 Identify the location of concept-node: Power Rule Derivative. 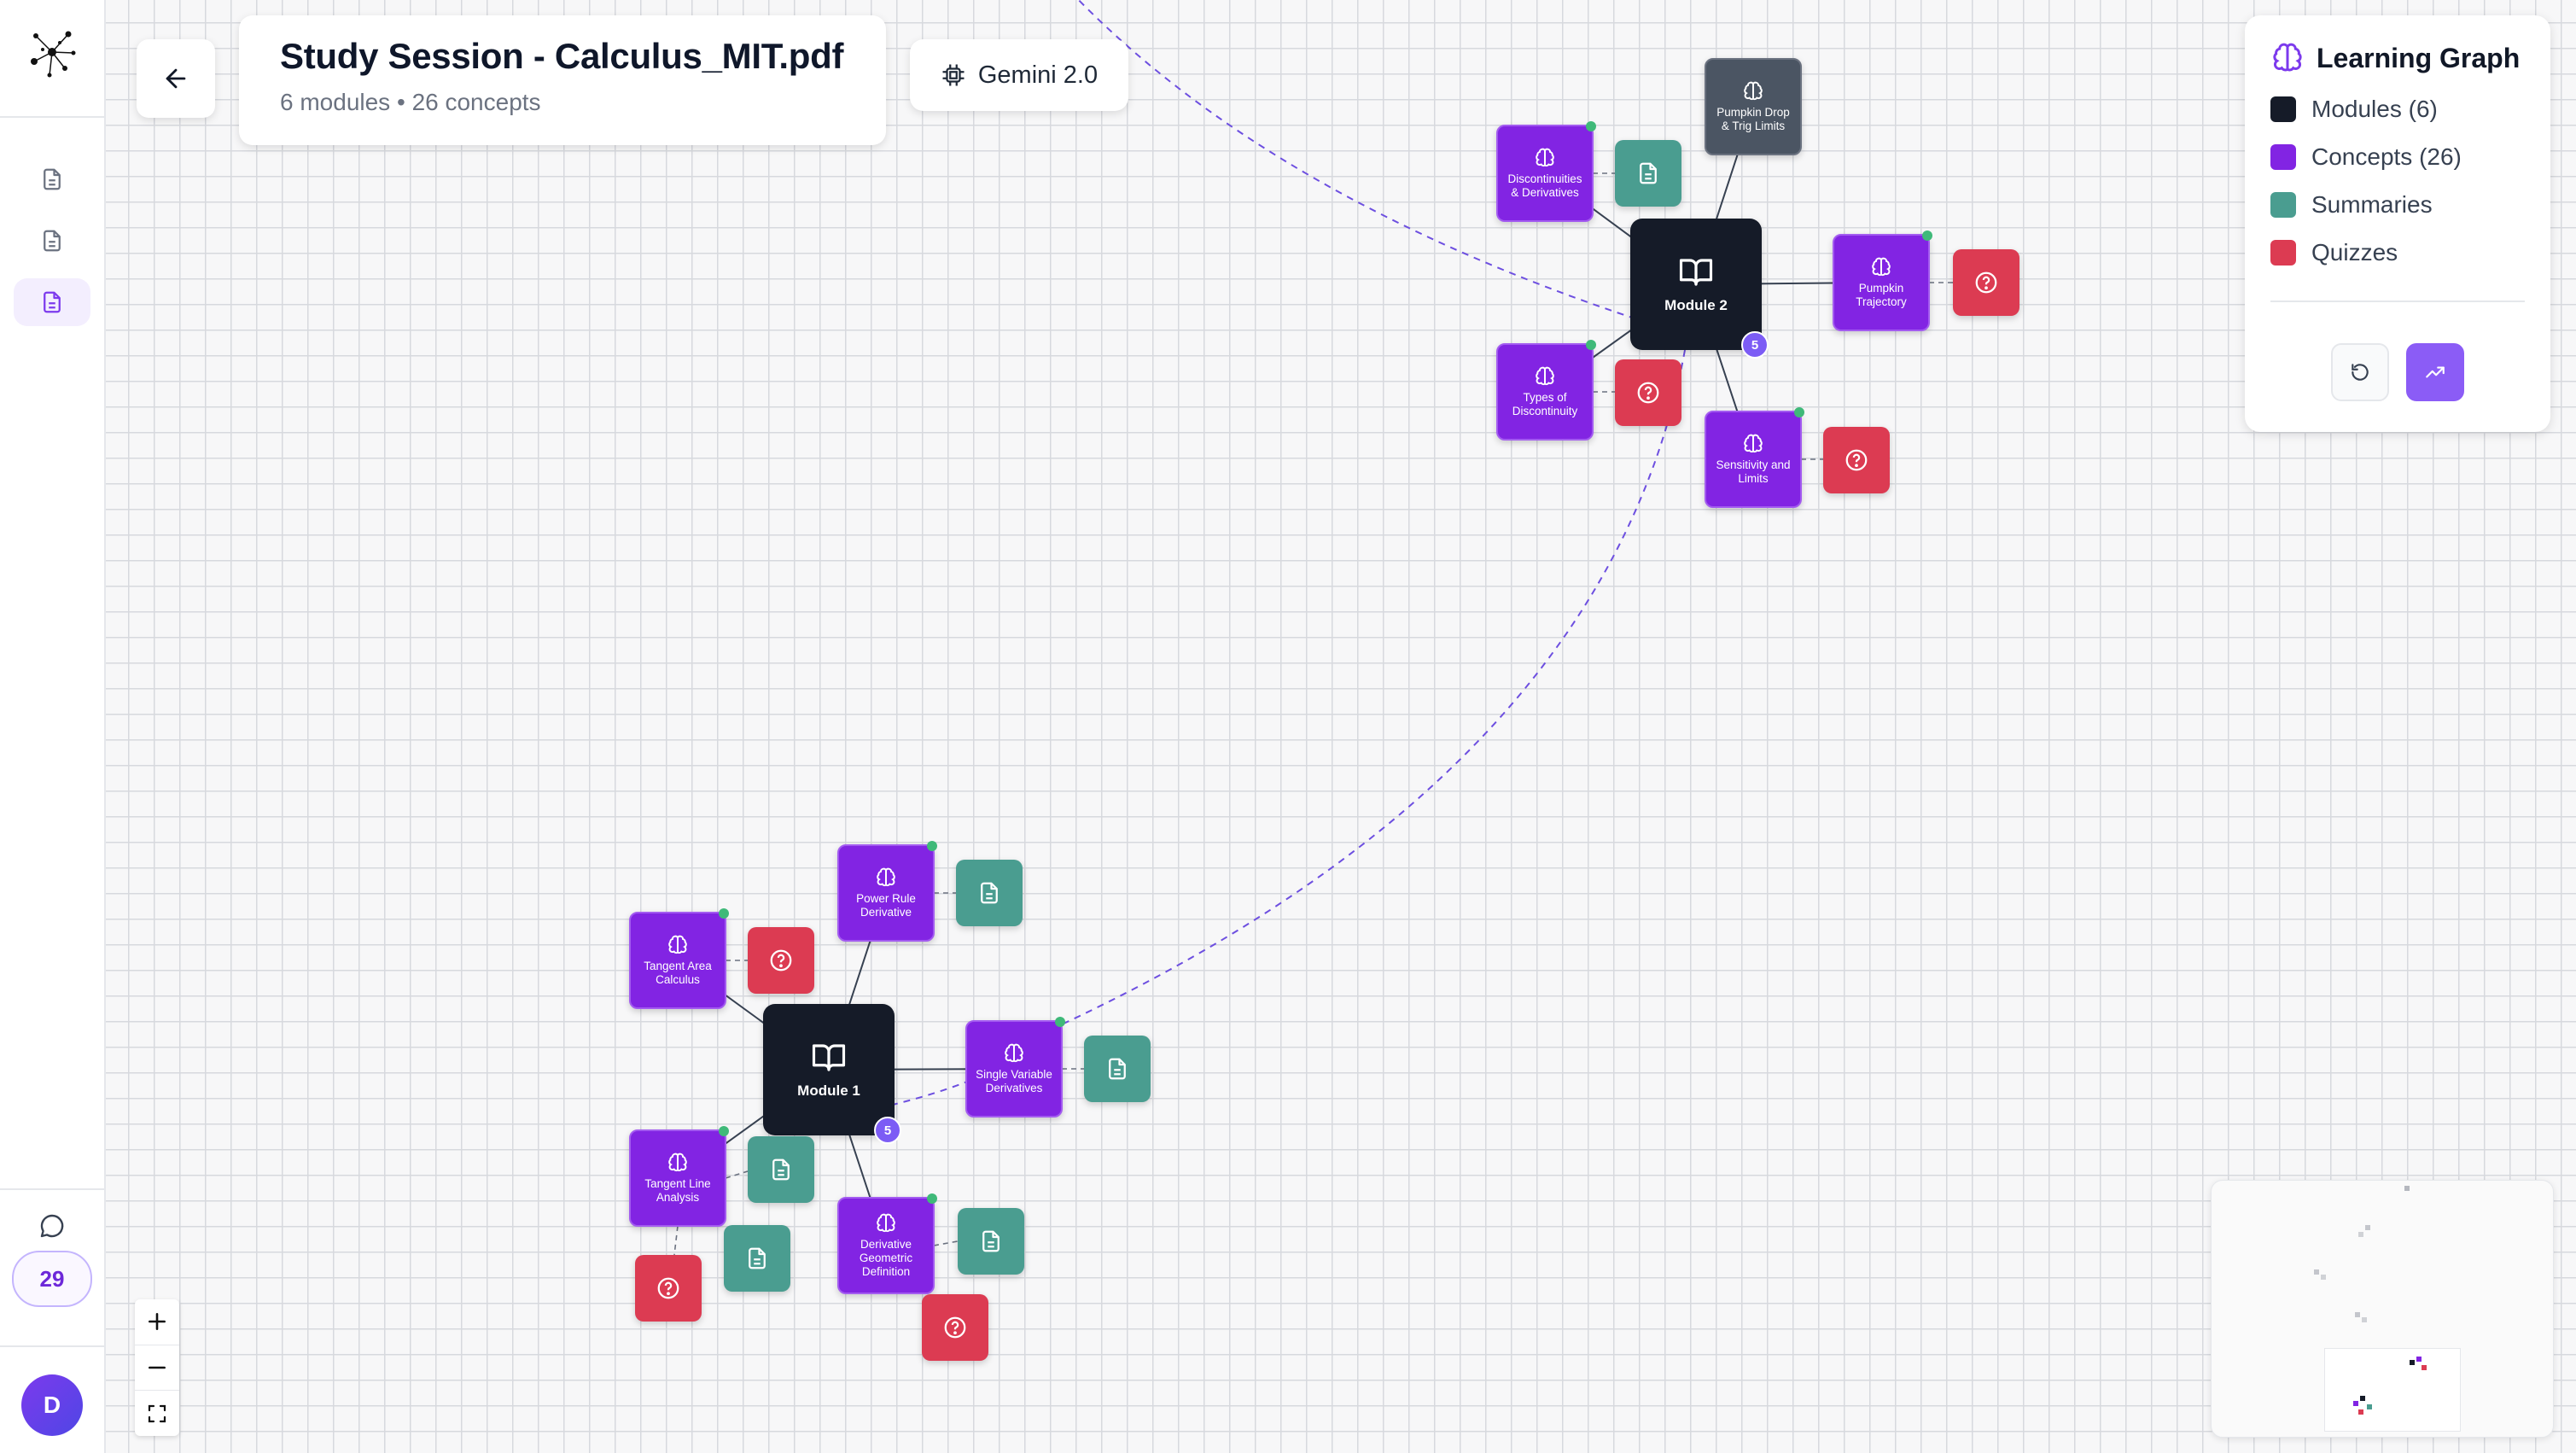
(886, 893).